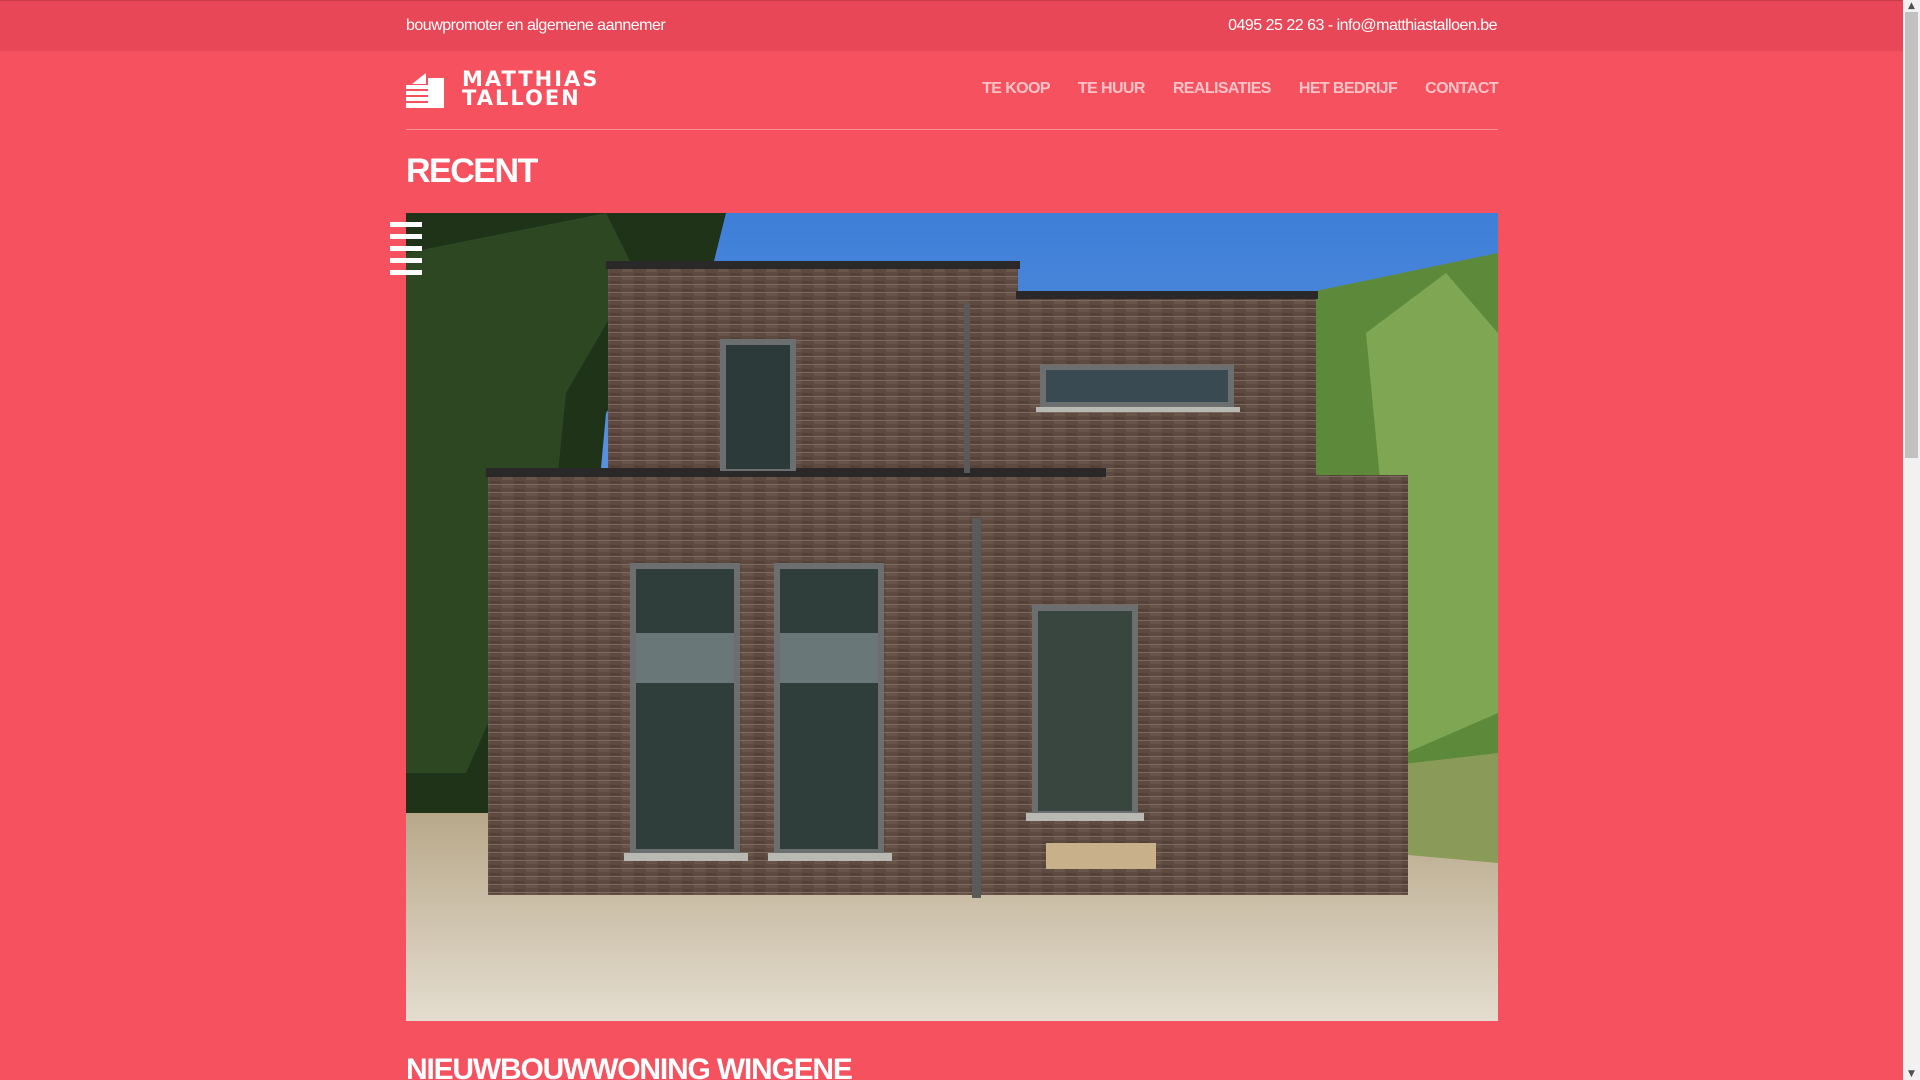 This screenshot has width=1920, height=1080. Describe the element at coordinates (1911, 6) in the screenshot. I see `scroll-up-icon: ▲` at that location.